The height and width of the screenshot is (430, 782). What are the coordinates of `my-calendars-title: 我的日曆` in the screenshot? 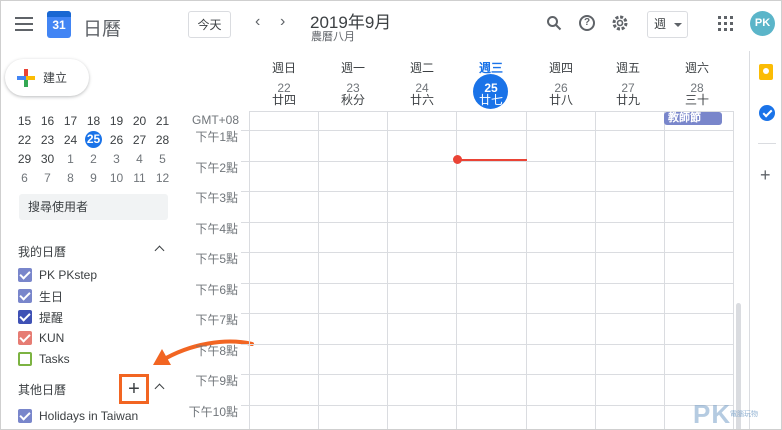 It's located at (42, 251).